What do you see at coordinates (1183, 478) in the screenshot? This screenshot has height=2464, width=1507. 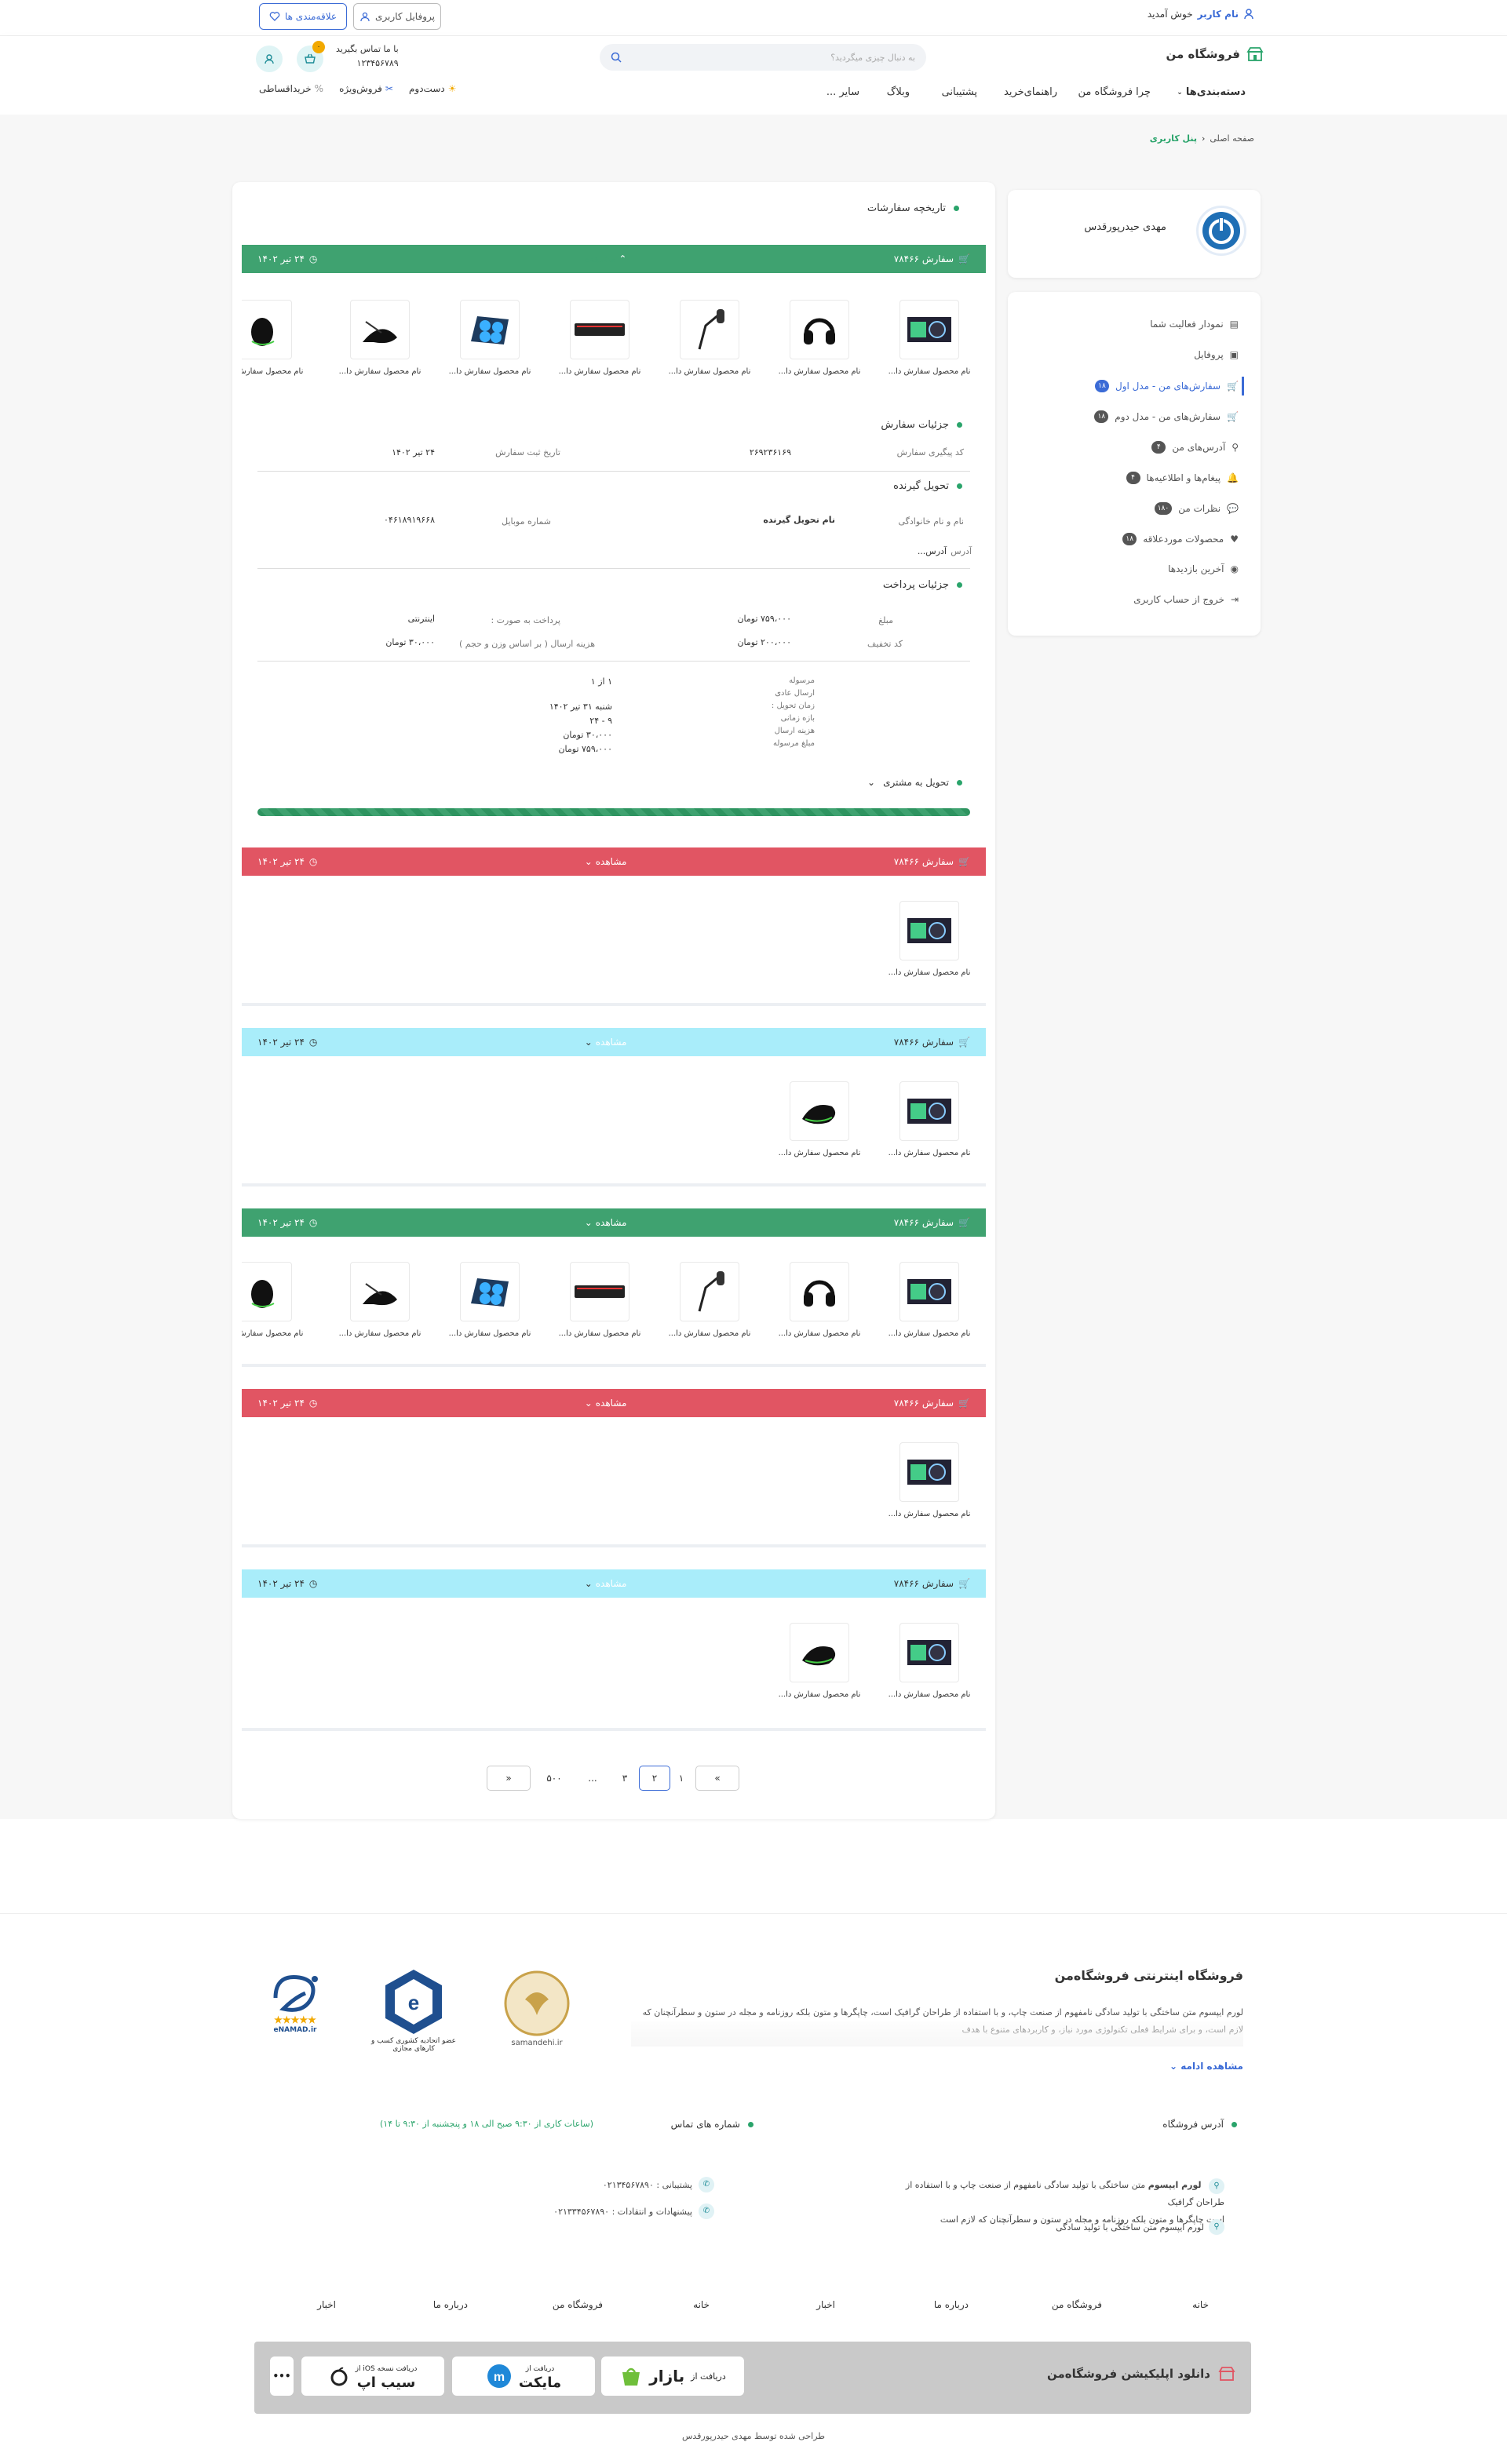 I see `sidebar-item-messages: 🔔 پیغام‌ها و اطلاعیه‌ها ۴` at bounding box center [1183, 478].